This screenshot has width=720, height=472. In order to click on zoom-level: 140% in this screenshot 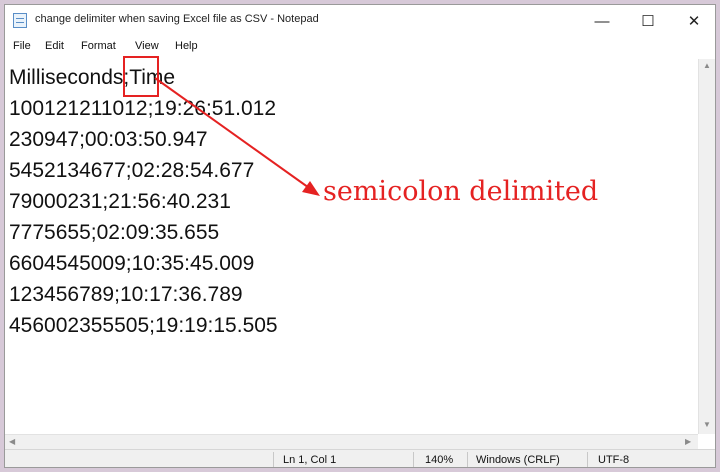, I will do `click(439, 460)`.